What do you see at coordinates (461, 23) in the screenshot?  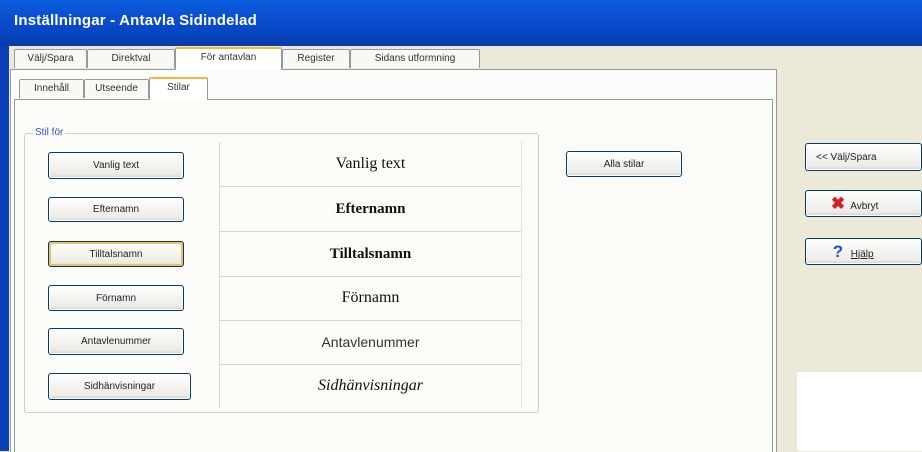 I see `title-bar: Inställningar - Antavla Sidindelad` at bounding box center [461, 23].